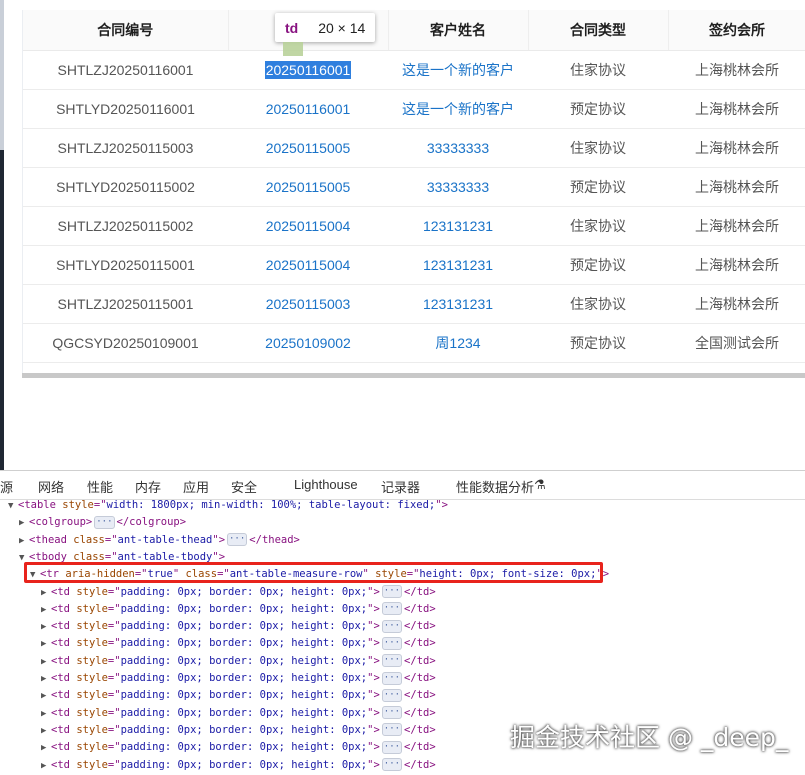  I want to click on tab-memory: 内存, so click(148, 486).